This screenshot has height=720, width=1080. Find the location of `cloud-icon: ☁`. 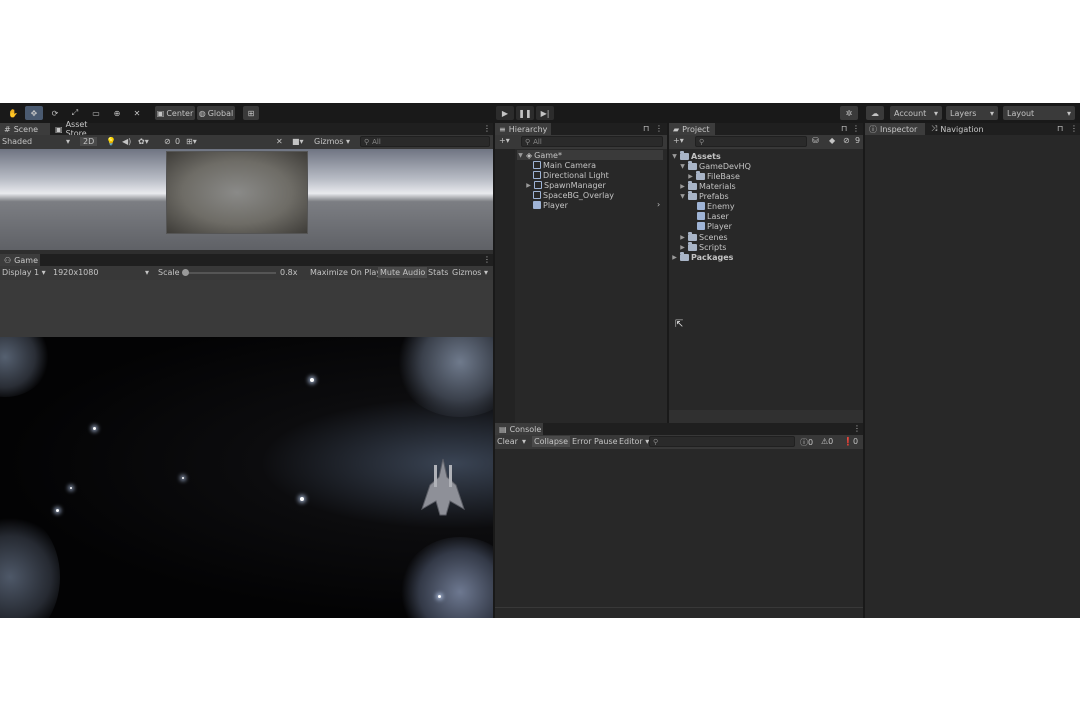

cloud-icon: ☁ is located at coordinates (875, 113).